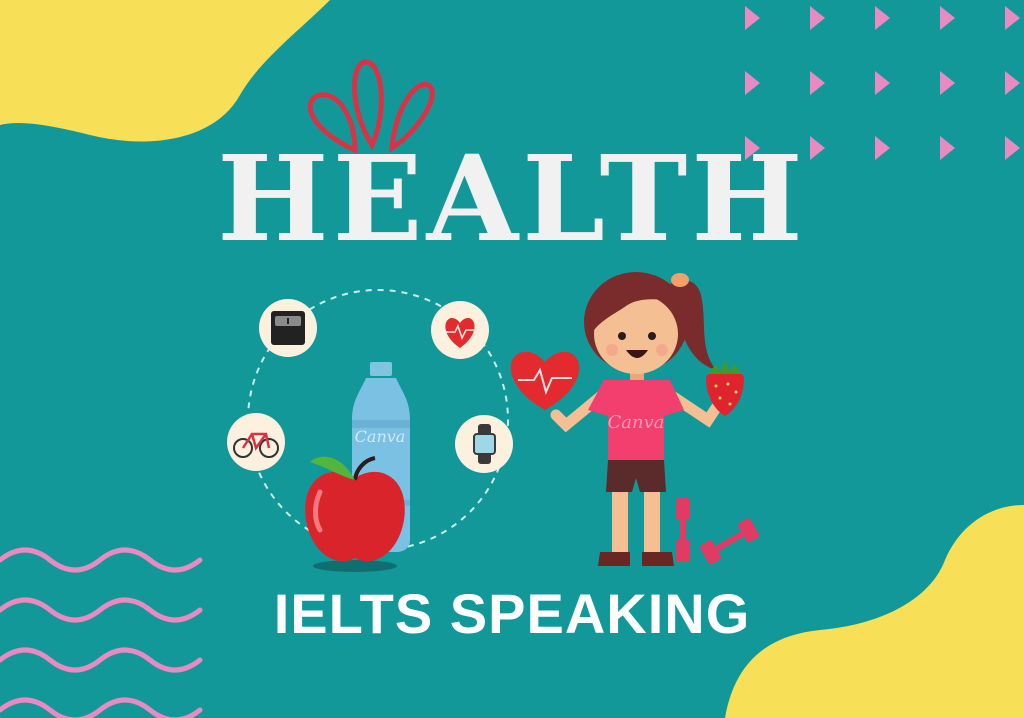 This screenshot has width=1024, height=718. What do you see at coordinates (545, 380) in the screenshot?
I see `heart-icon` at bounding box center [545, 380].